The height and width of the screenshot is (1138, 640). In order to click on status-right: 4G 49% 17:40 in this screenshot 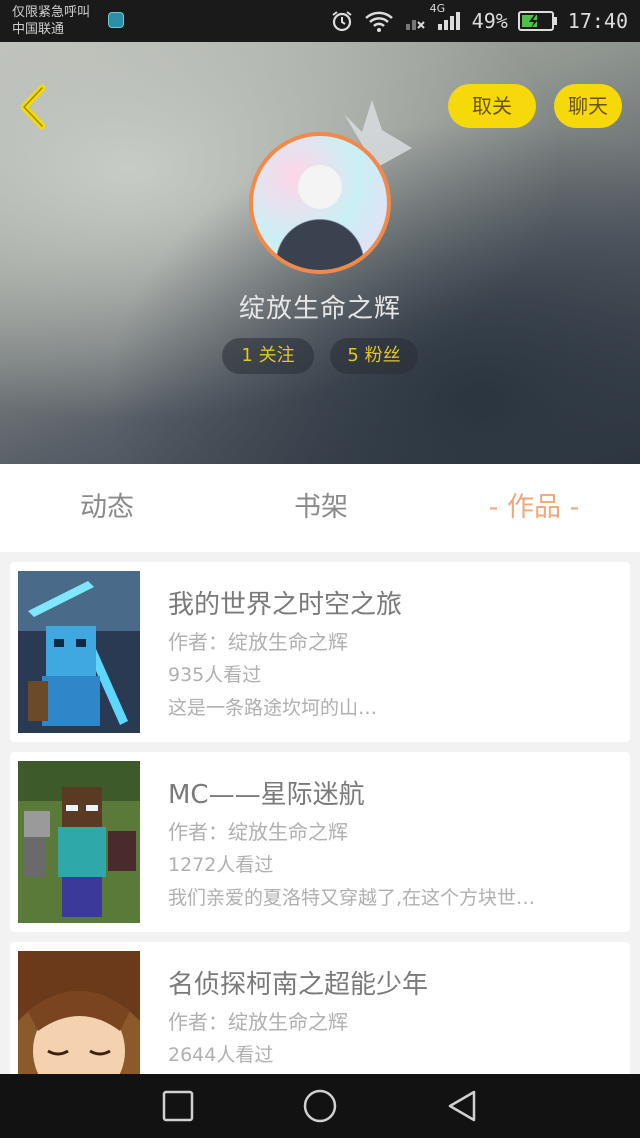, I will do `click(479, 18)`.